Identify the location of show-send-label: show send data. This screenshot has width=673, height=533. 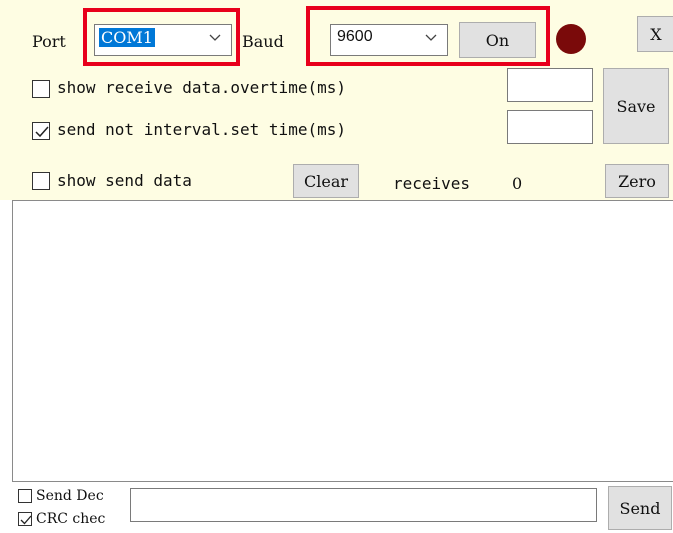
(124, 180).